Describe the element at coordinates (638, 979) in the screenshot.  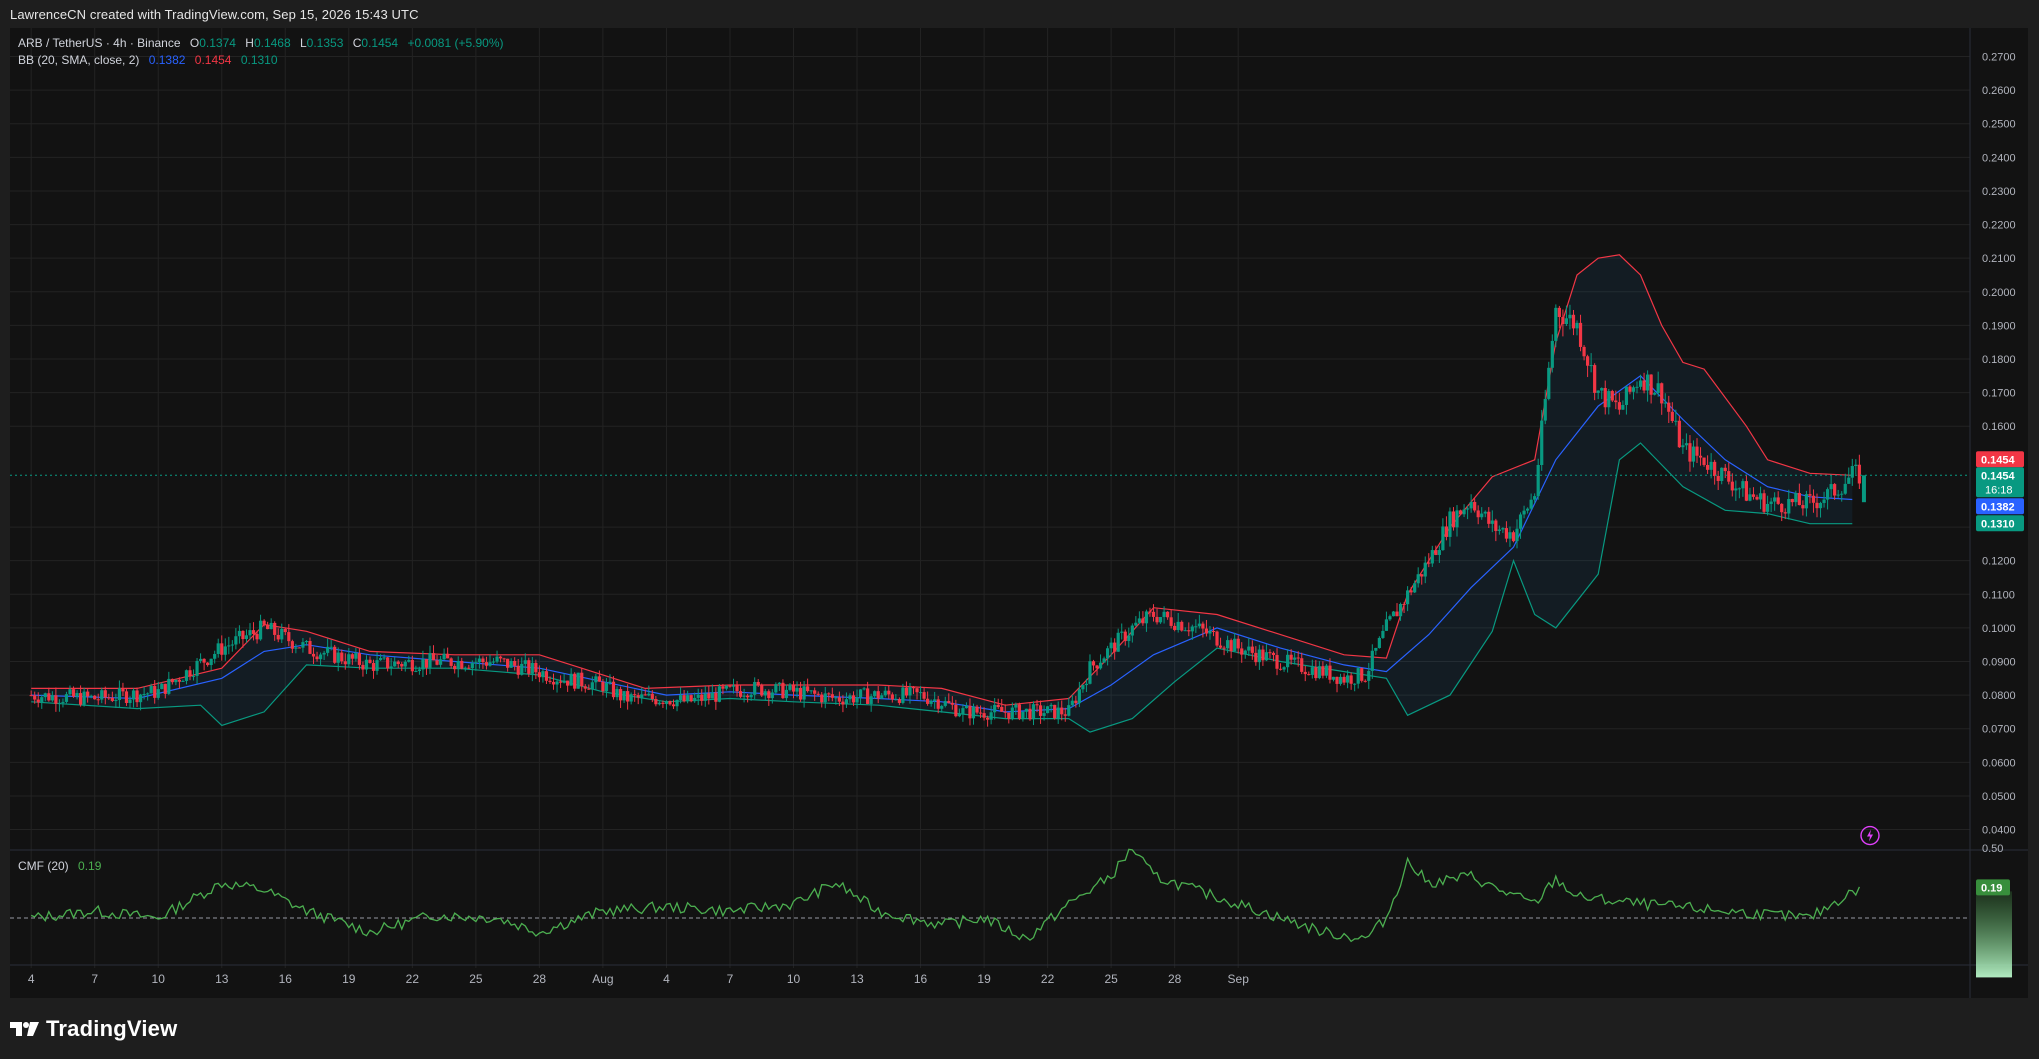
I see `time-axis: 4 7 10 13 16 19 22 25 28 Aug 4 7 10 13 16 19 22 25 28 Sep` at that location.